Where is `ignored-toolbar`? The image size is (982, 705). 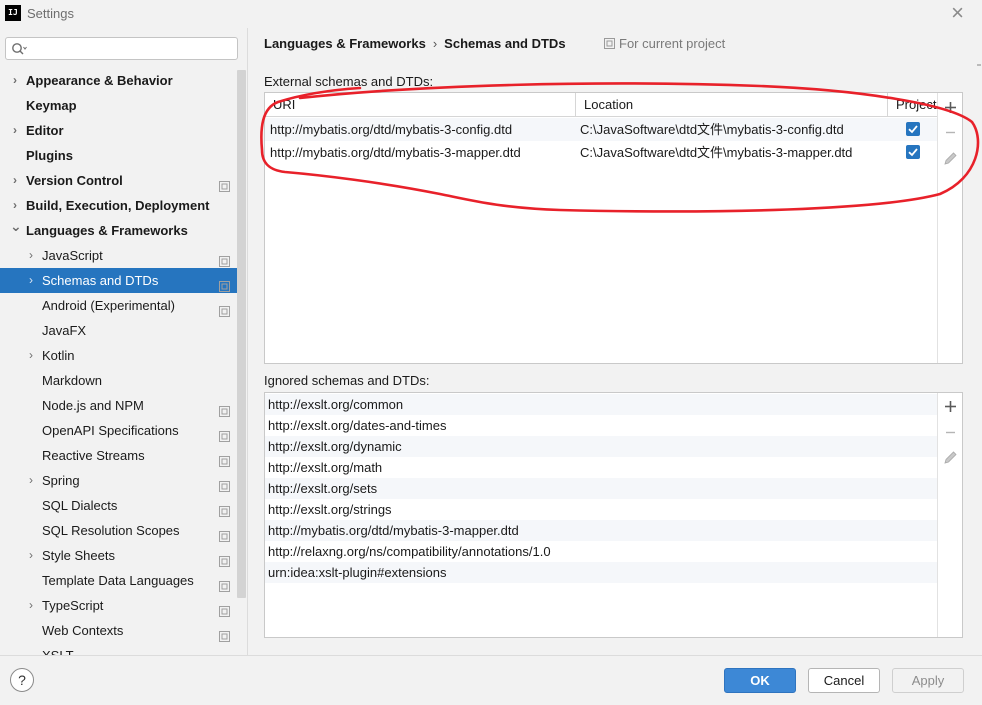 ignored-toolbar is located at coordinates (949, 515).